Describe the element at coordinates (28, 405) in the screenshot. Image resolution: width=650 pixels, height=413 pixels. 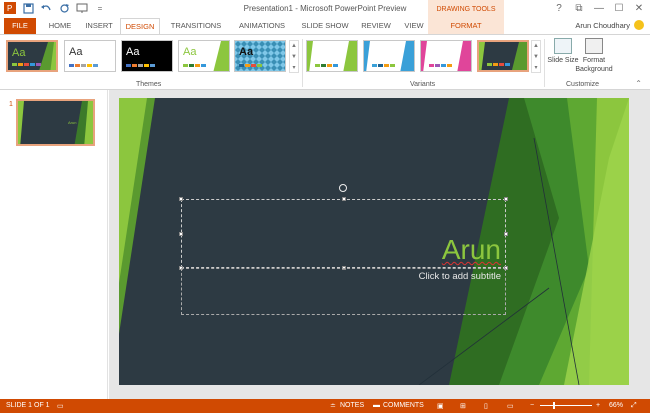
I see `slide-counter: SLIDE 1 OF 1` at that location.